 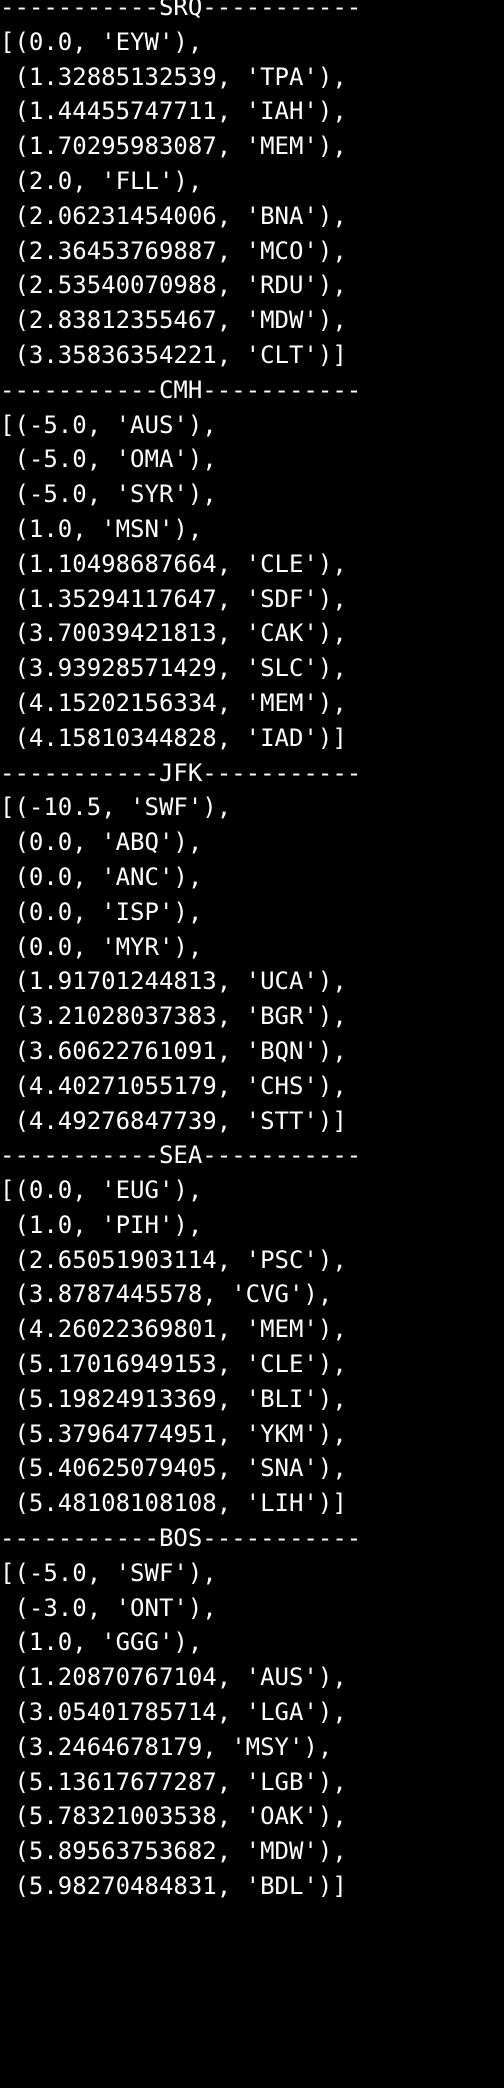 I want to click on terminal-line: (3.21028037383, 'BGR'),, so click(x=173, y=1016).